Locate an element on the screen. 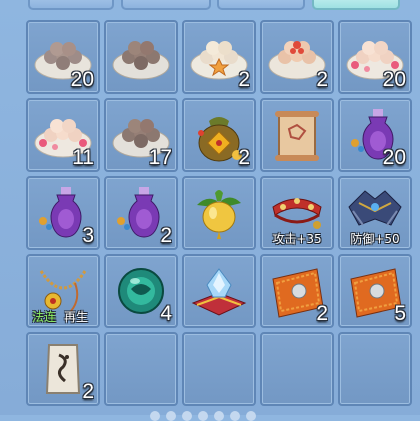 The image size is (420, 421). ancient-scroll-icon is located at coordinates (297, 136).